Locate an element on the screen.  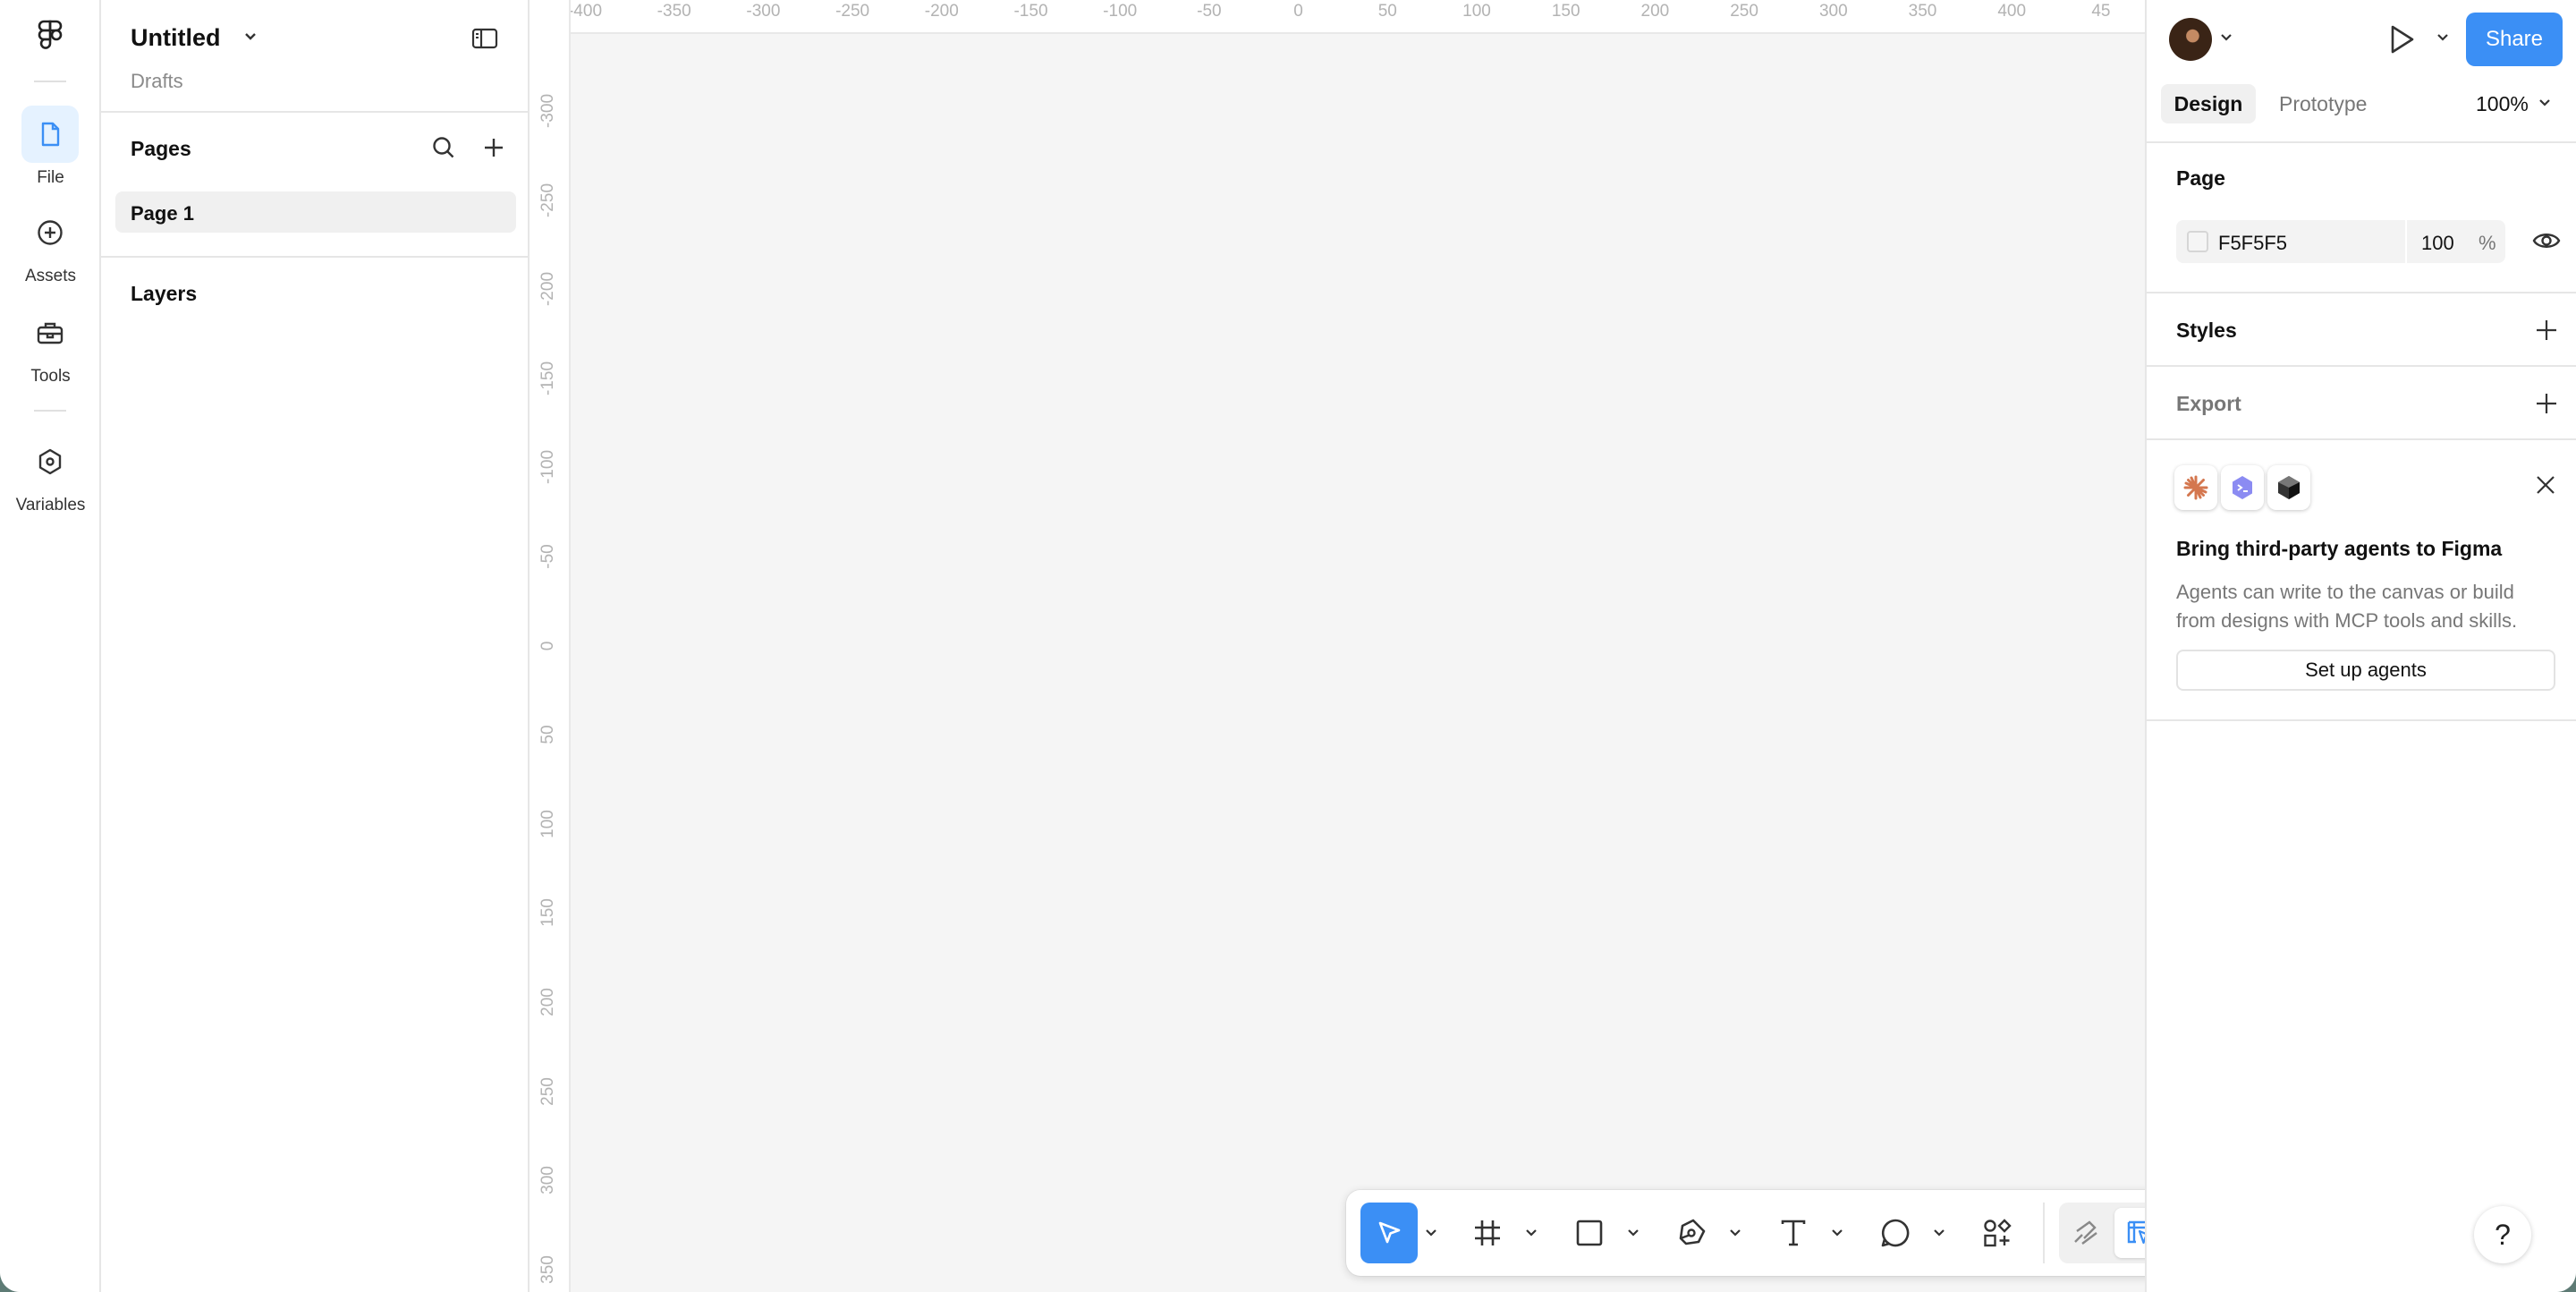
rail-label: Tools is located at coordinates (50, 376).